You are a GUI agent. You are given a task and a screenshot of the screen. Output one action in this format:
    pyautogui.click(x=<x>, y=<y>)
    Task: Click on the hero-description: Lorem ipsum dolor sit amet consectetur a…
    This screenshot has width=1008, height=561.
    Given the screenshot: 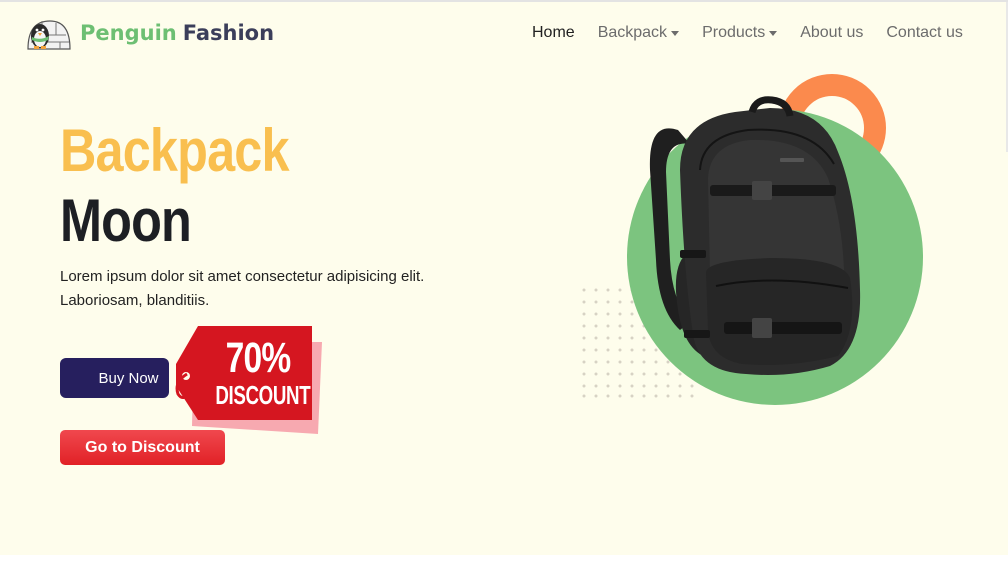 What is the action you would take?
    pyautogui.click(x=242, y=288)
    